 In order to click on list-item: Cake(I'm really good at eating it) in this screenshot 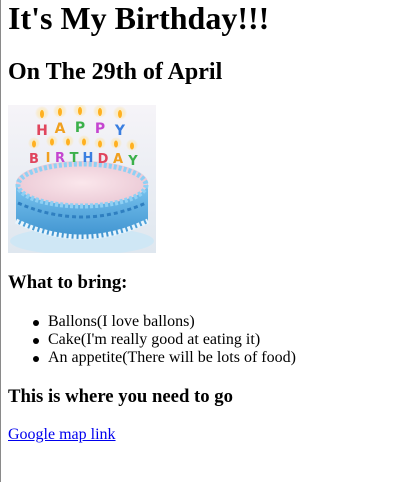, I will do `click(162, 340)`.